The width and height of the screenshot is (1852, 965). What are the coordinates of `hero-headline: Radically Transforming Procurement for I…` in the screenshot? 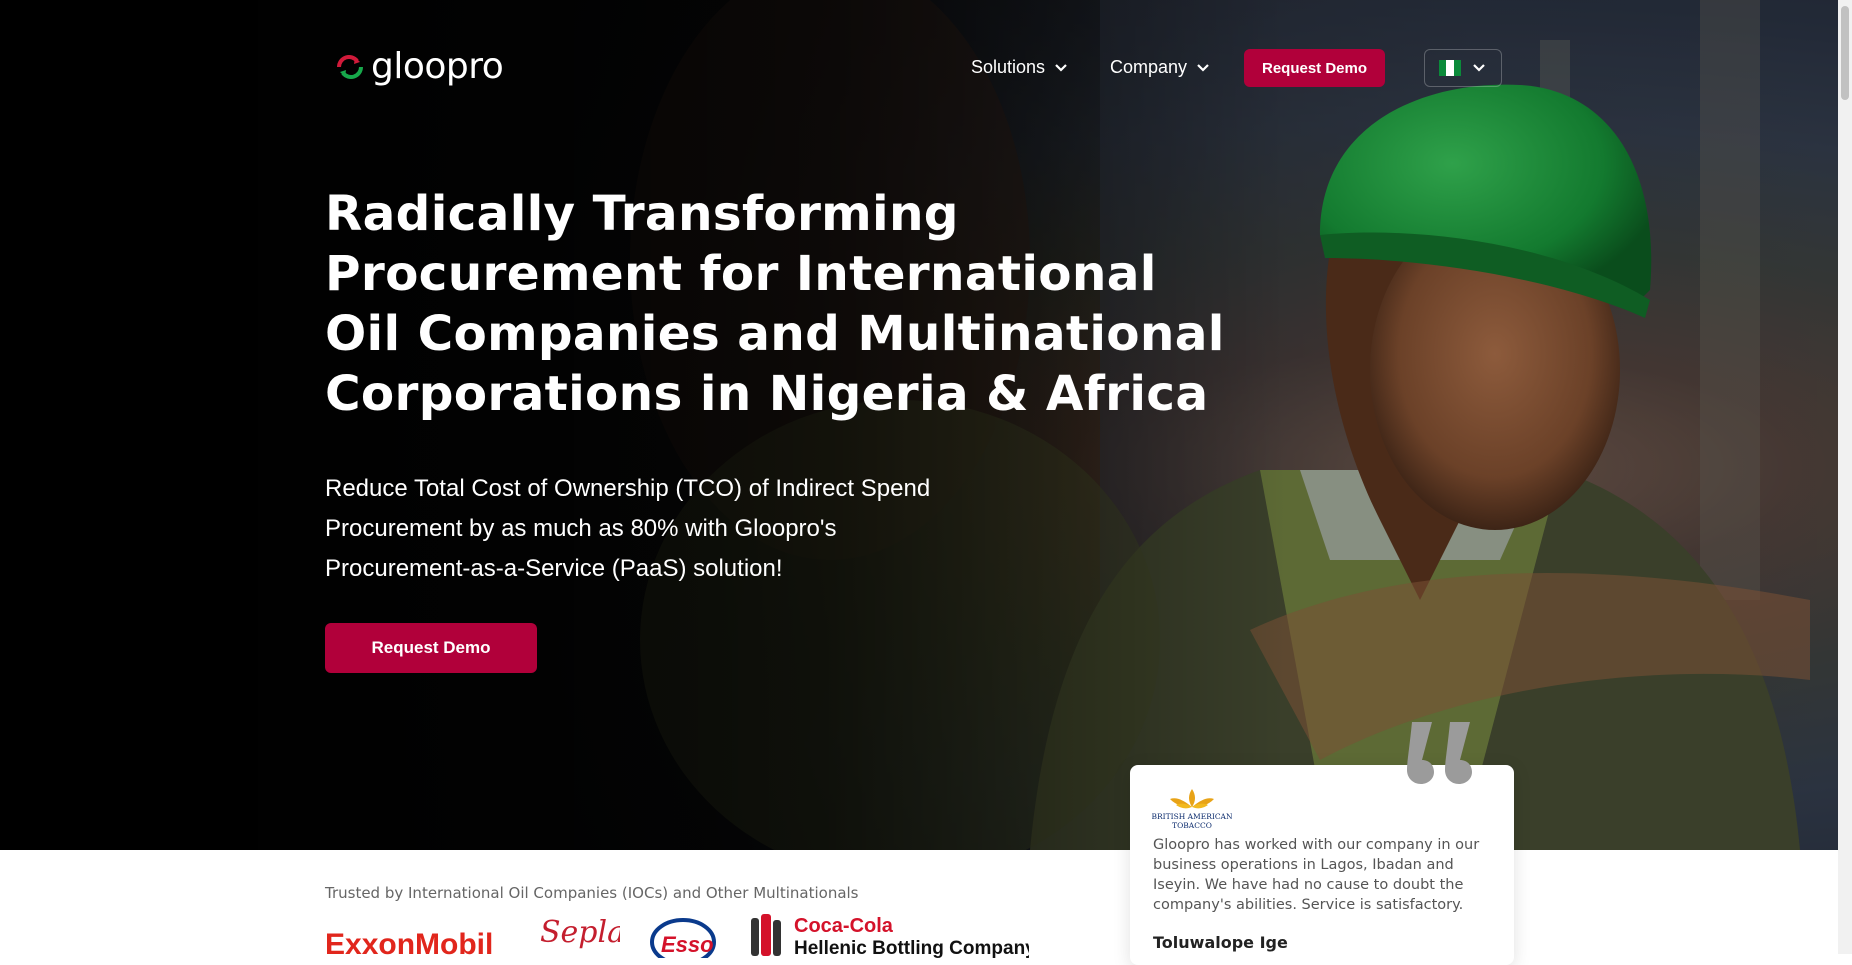 It's located at (775, 304).